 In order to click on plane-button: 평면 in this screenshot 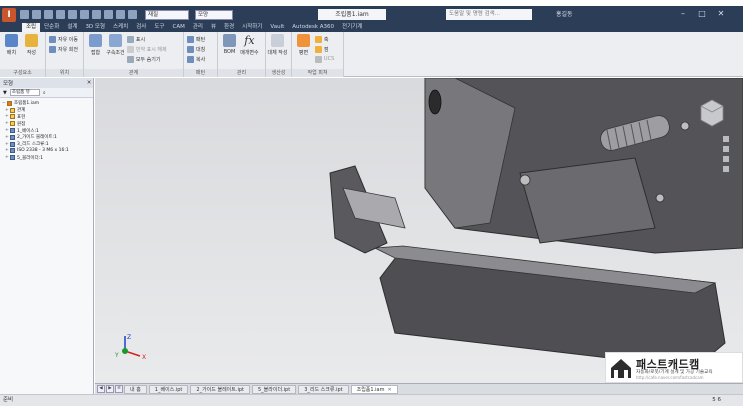, I will do `click(303, 45)`.